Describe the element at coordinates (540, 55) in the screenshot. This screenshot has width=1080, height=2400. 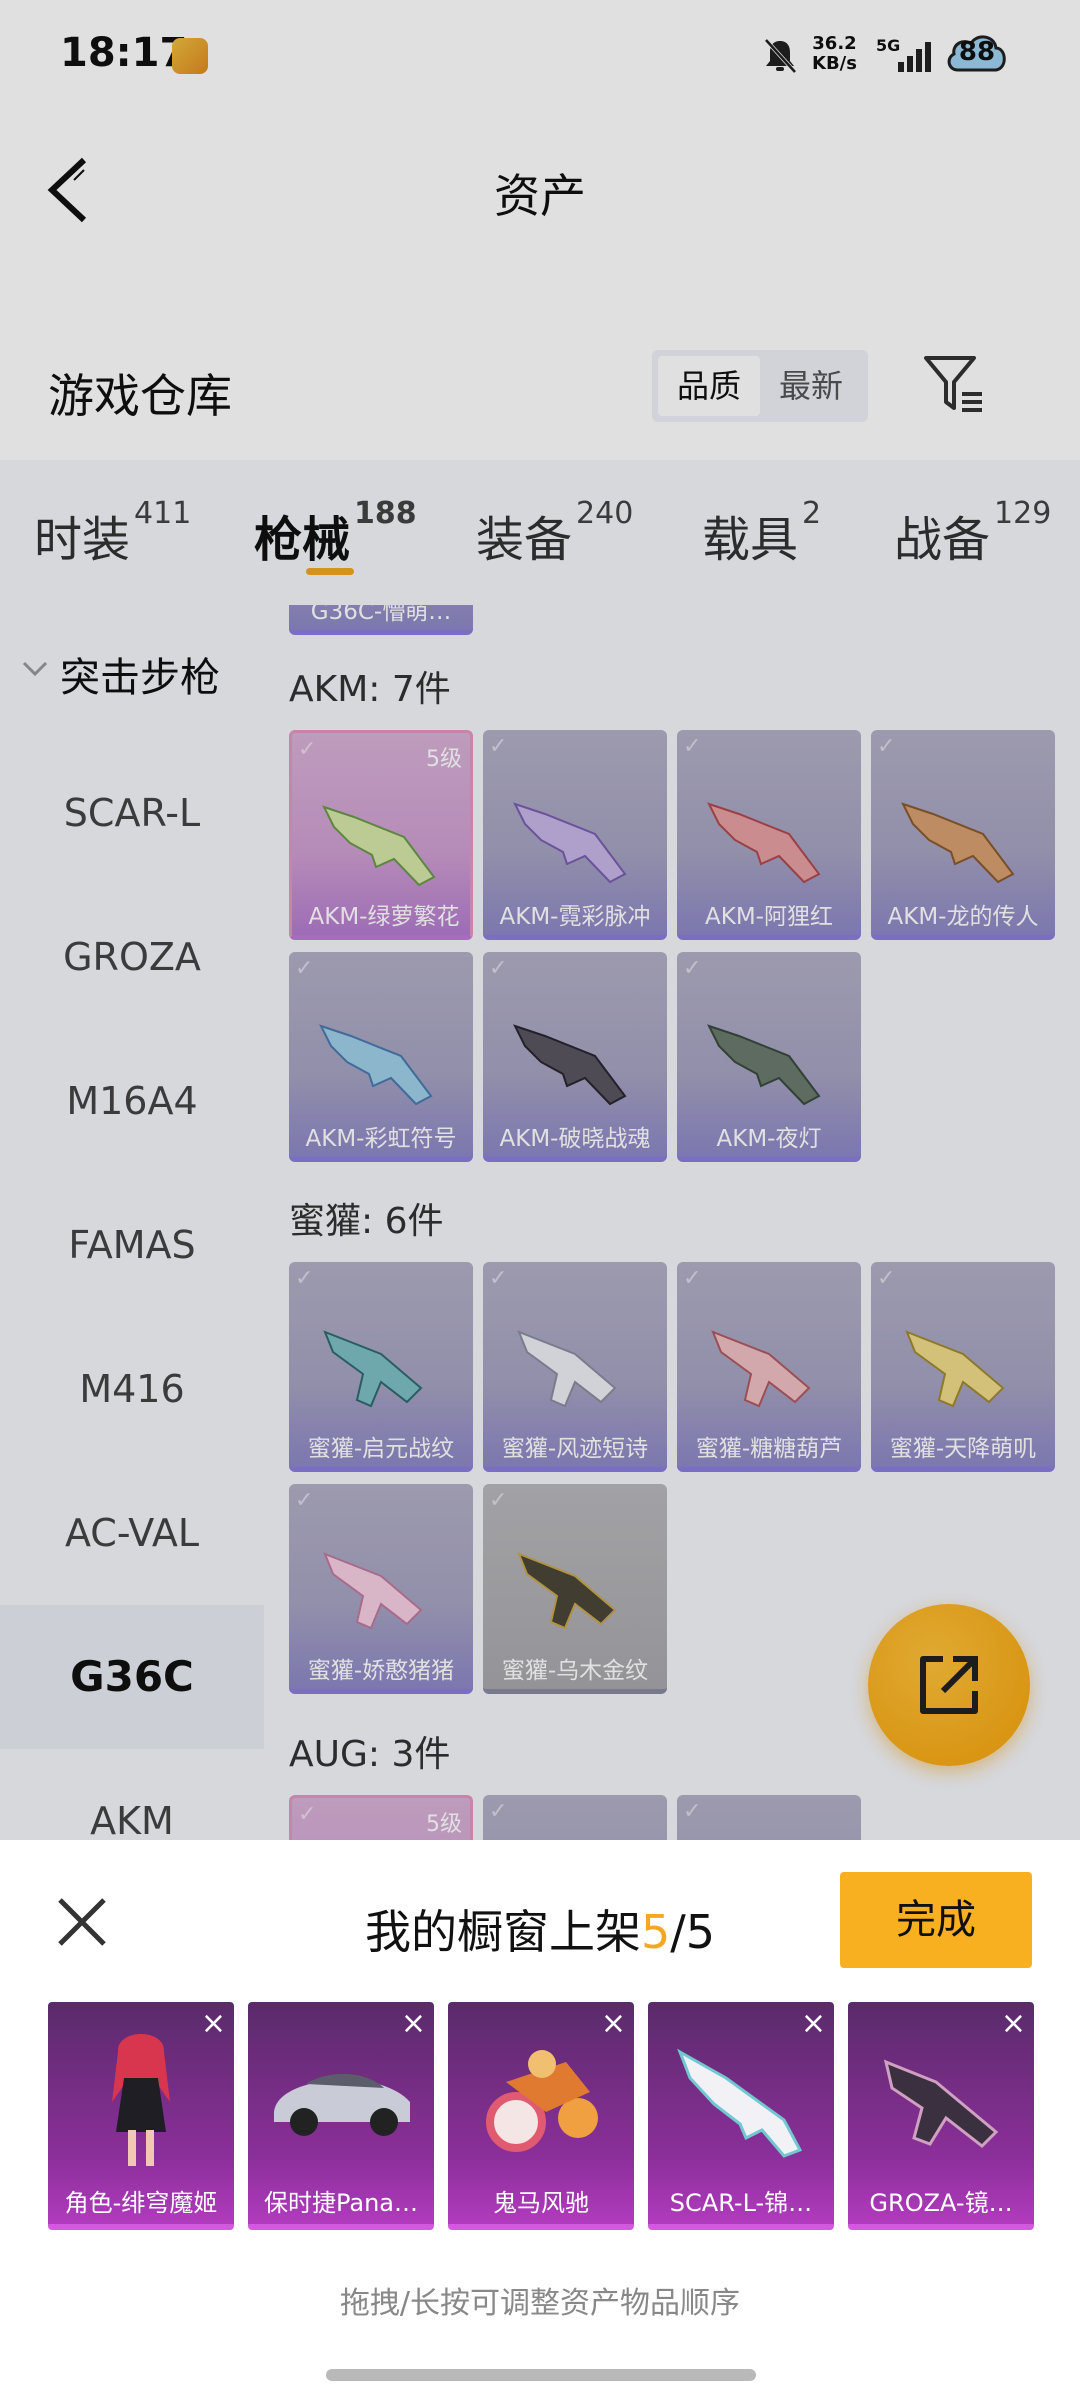
I see `status-bar: 18:17 36.2 KB/s 5G 88` at that location.